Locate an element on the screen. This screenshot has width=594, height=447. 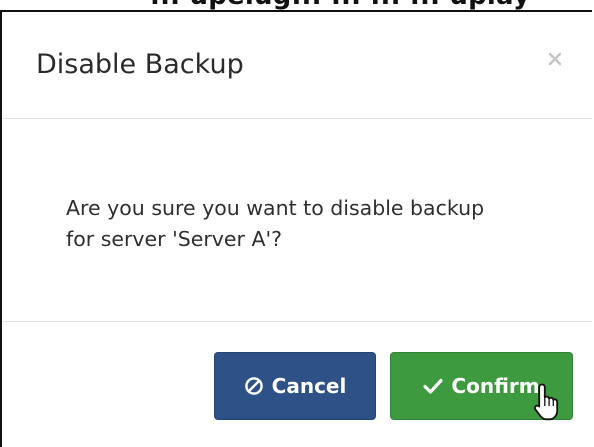
check-icon is located at coordinates (433, 386).